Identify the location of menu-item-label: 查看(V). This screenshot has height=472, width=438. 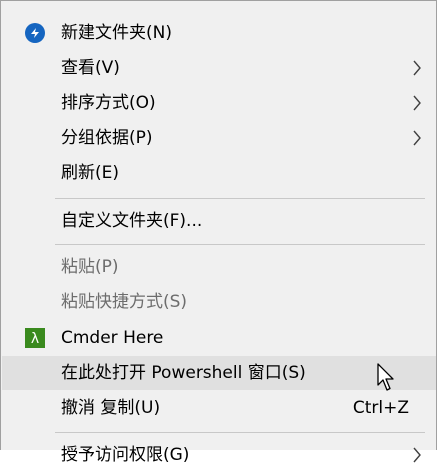
(90, 68).